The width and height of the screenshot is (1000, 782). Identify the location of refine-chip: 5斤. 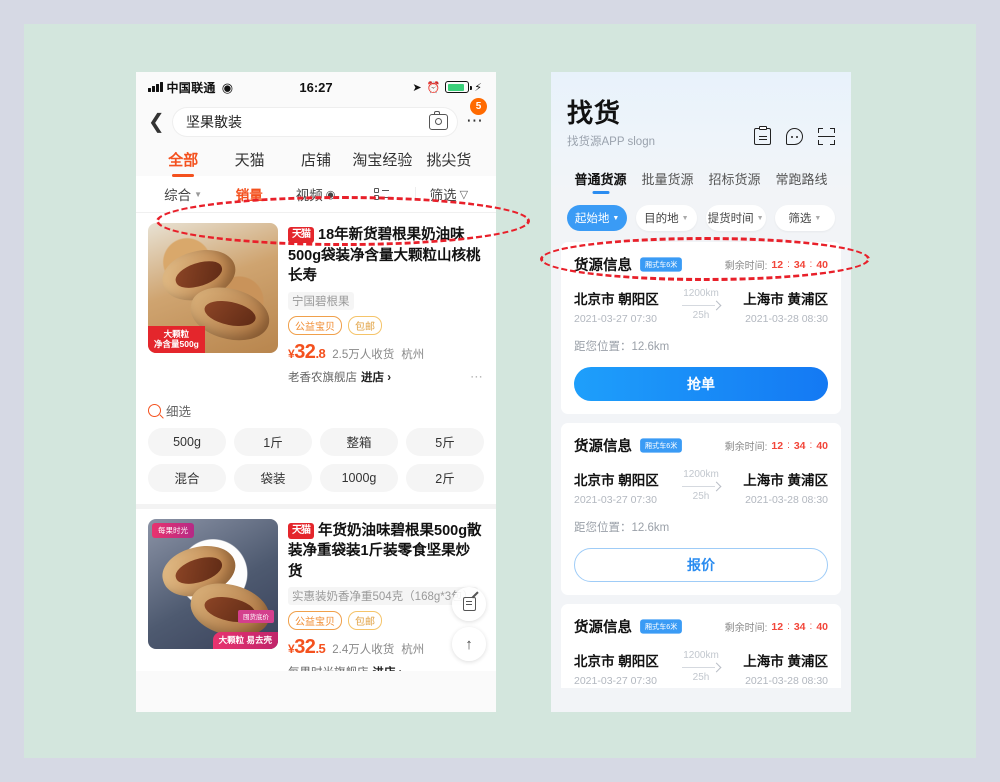
(445, 441).